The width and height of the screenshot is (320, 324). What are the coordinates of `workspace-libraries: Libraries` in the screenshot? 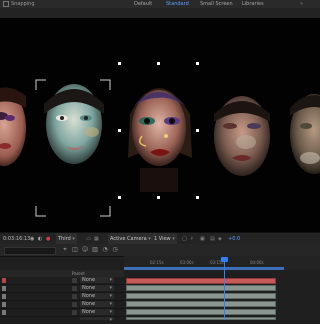 It's located at (253, 4).